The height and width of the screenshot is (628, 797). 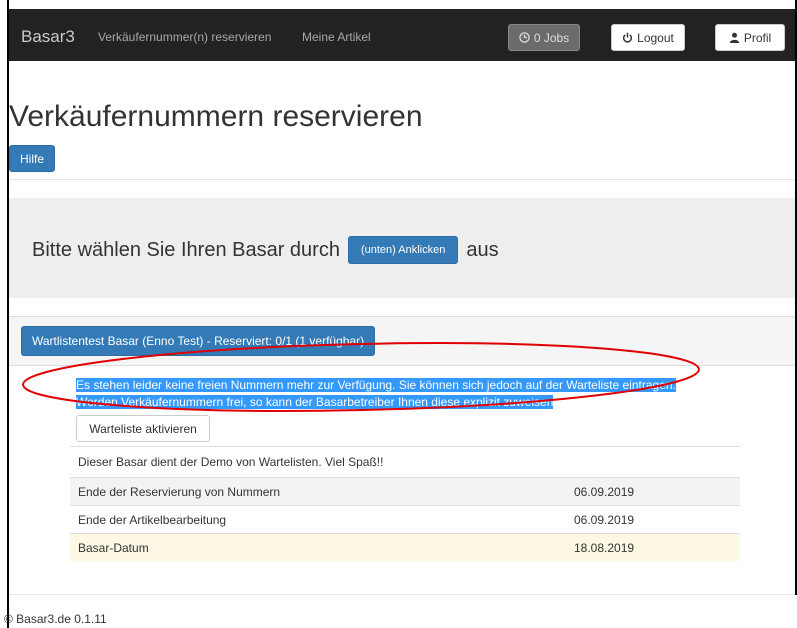 What do you see at coordinates (32, 158) in the screenshot?
I see `help-button: Hilfe` at bounding box center [32, 158].